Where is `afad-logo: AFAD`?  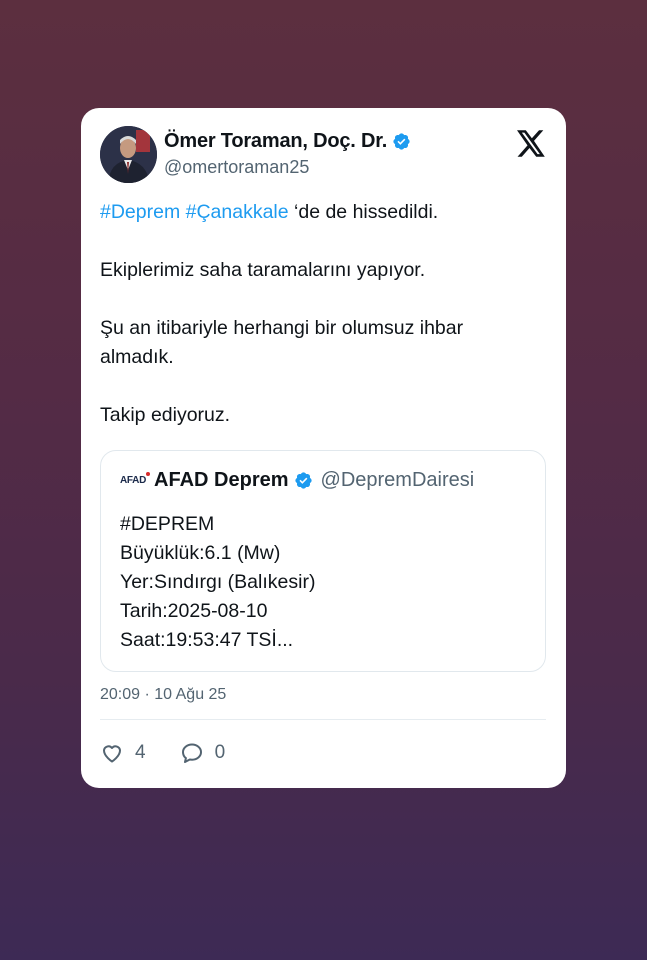 afad-logo: AFAD is located at coordinates (135, 479).